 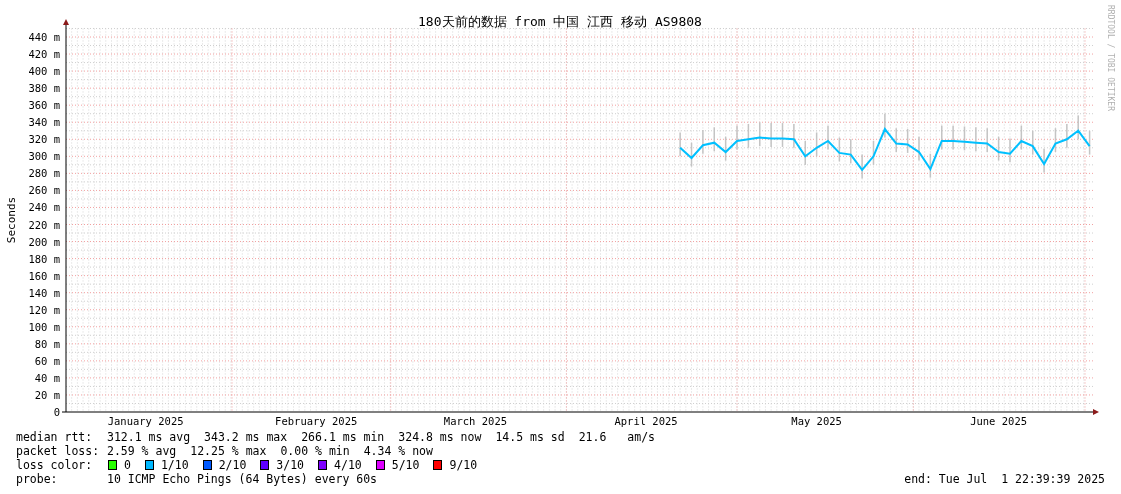 What do you see at coordinates (44, 122) in the screenshot?
I see `y-tick-label: 340 m` at bounding box center [44, 122].